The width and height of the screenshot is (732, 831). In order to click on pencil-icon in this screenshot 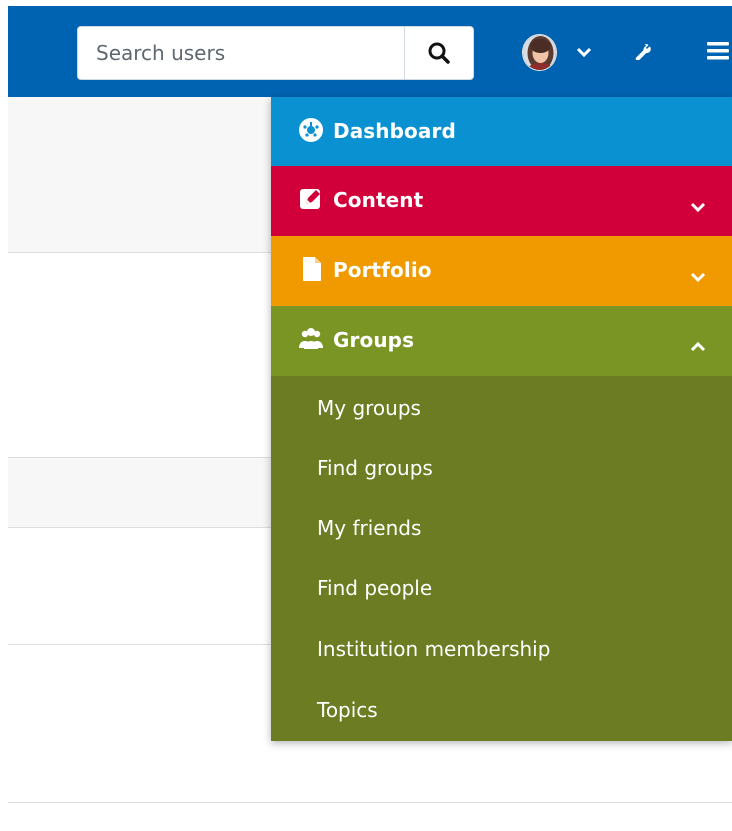, I will do `click(310, 199)`.